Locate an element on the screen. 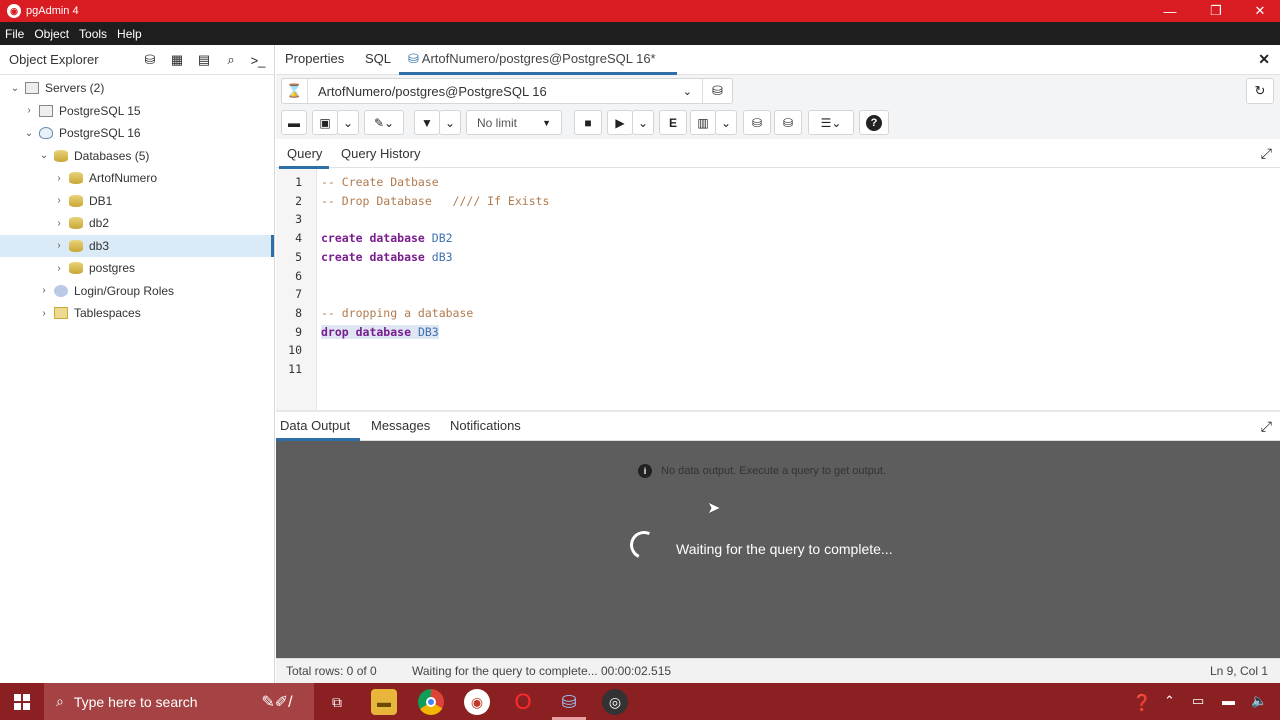 This screenshot has height=720, width=1280. battery-icon: ▬ is located at coordinates (1228, 700).